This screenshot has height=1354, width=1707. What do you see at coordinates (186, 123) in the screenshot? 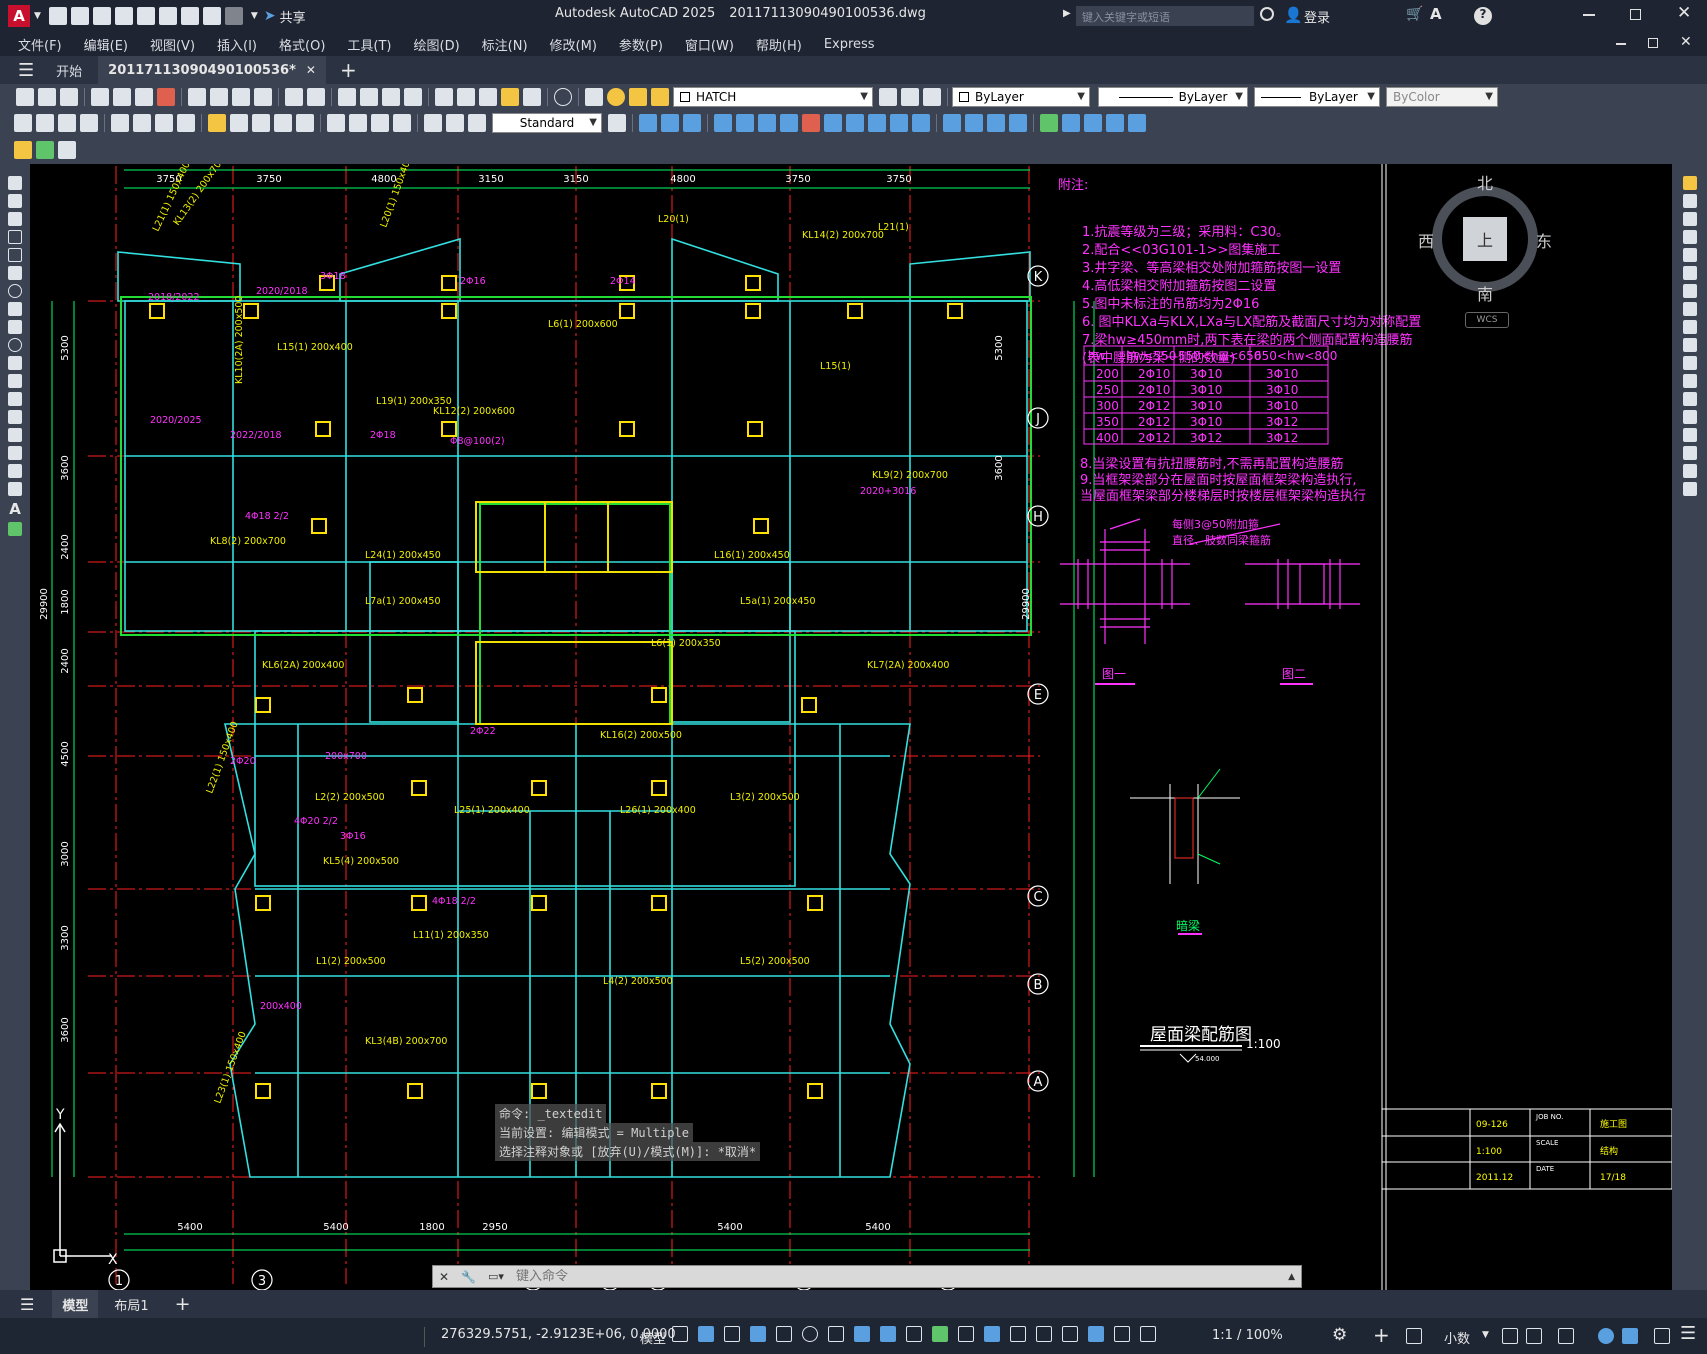
I see `dim-angular-icon` at bounding box center [186, 123].